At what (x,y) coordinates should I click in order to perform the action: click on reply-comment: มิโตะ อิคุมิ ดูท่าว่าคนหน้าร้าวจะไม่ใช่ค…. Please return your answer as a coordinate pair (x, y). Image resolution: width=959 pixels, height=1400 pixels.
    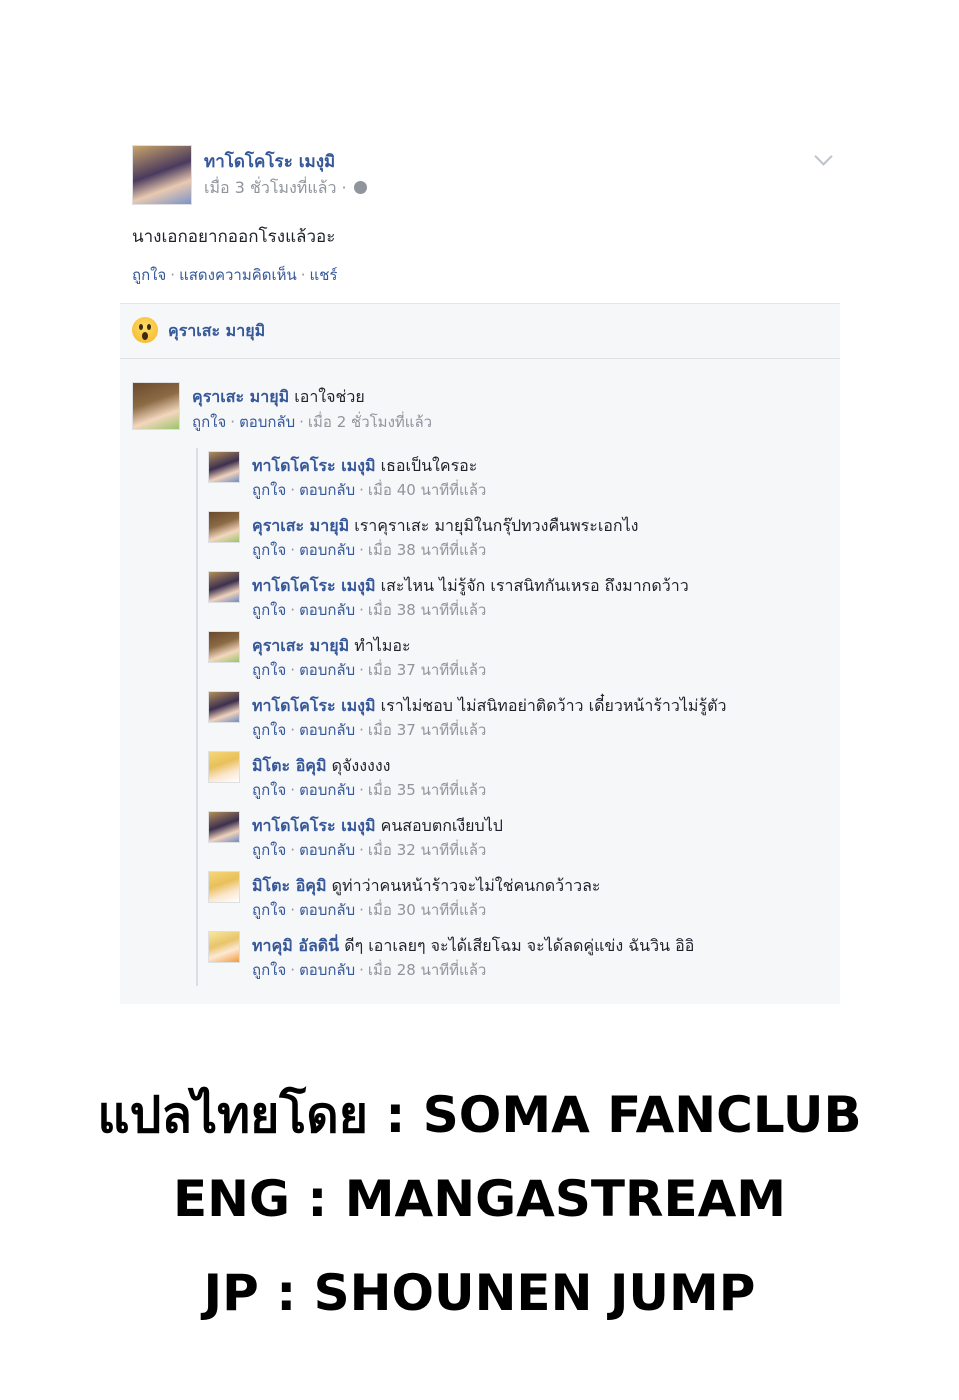
    Looking at the image, I should click on (518, 897).